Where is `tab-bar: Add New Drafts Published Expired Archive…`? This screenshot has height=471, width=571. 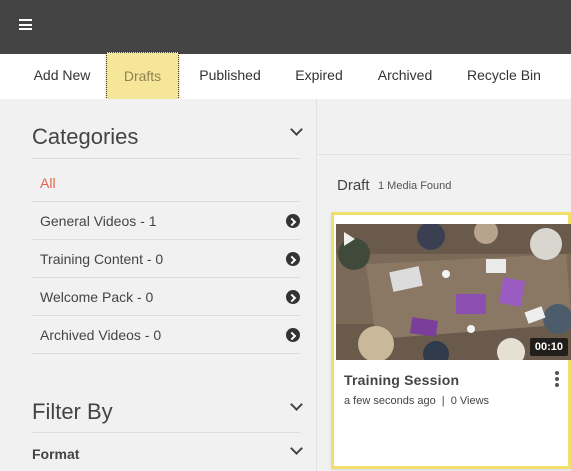 tab-bar: Add New Drafts Published Expired Archive… is located at coordinates (285, 76).